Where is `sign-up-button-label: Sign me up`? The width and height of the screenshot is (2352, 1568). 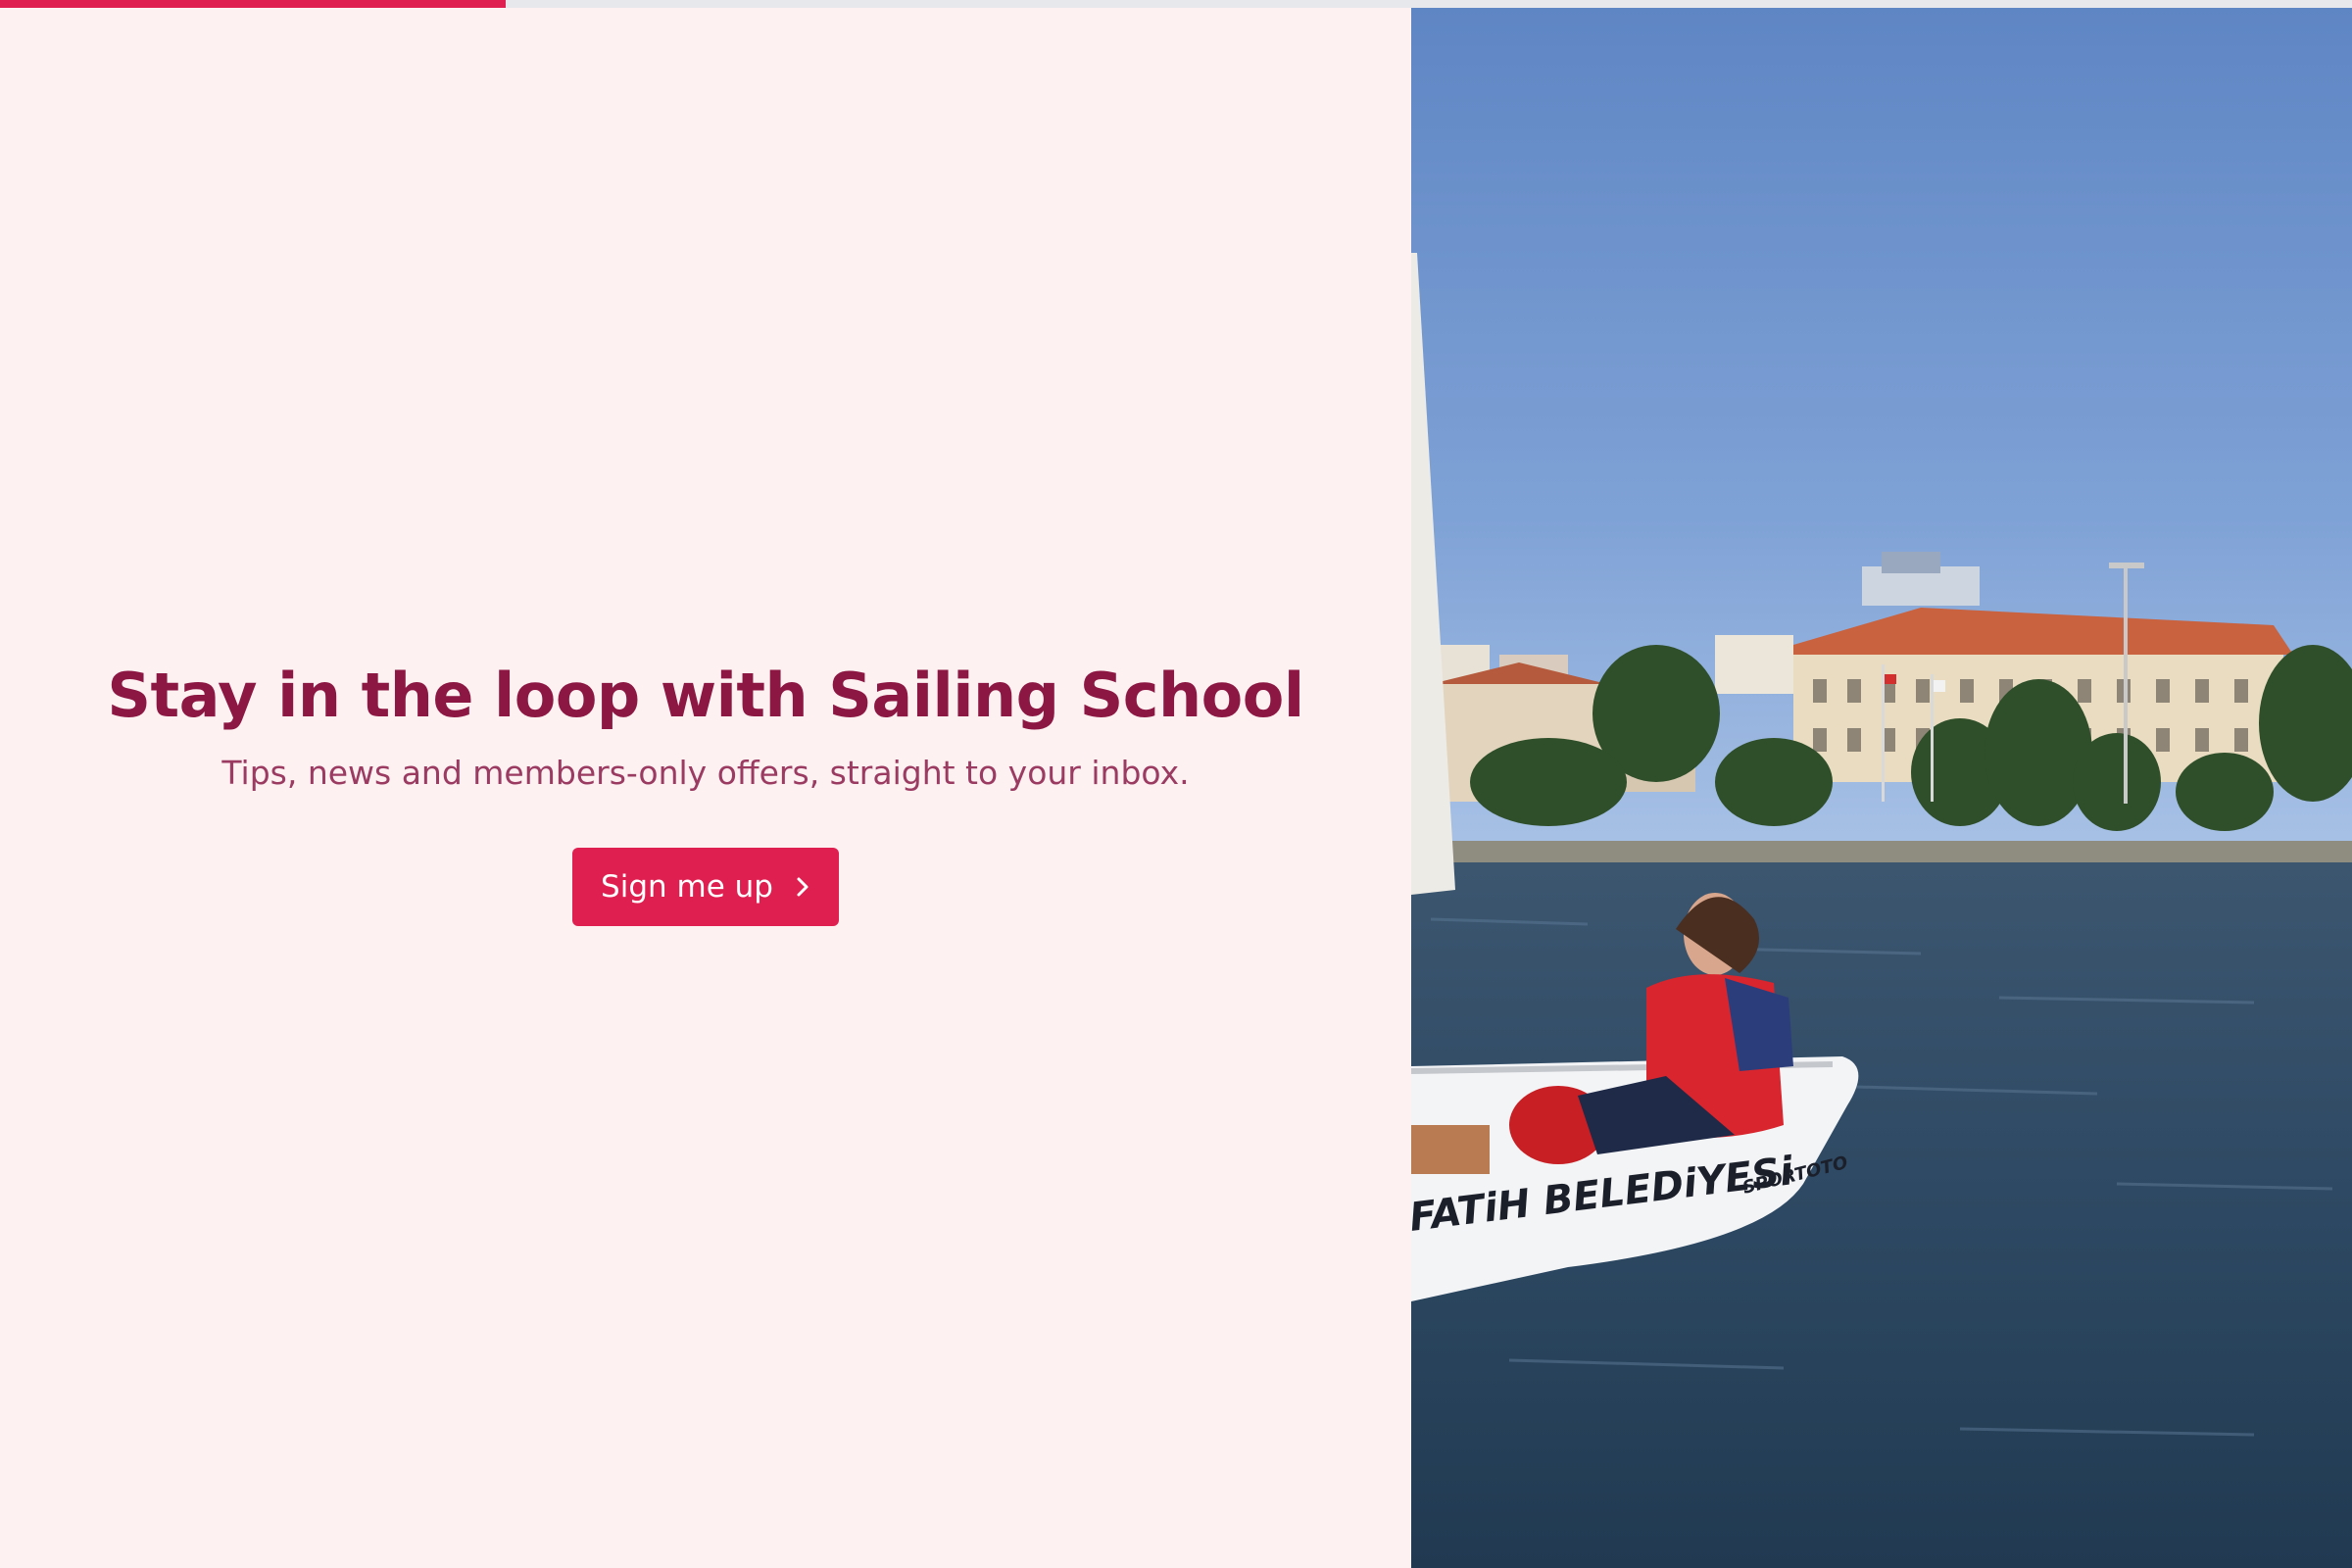
sign-up-button-label: Sign me up is located at coordinates (687, 887).